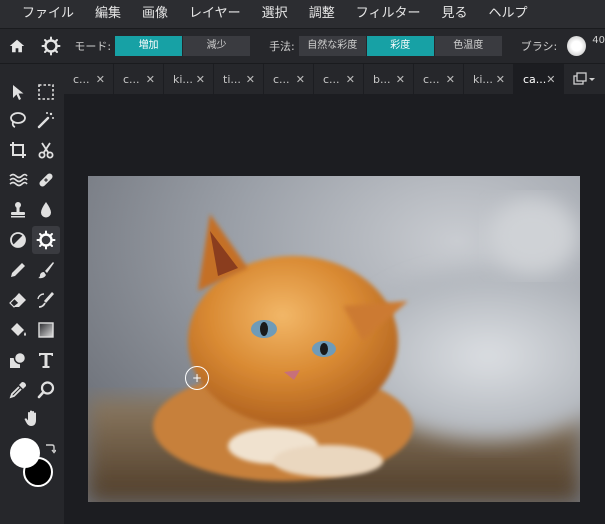 The width and height of the screenshot is (605, 524). What do you see at coordinates (25, 453) in the screenshot?
I see `foreground-color-swatch` at bounding box center [25, 453].